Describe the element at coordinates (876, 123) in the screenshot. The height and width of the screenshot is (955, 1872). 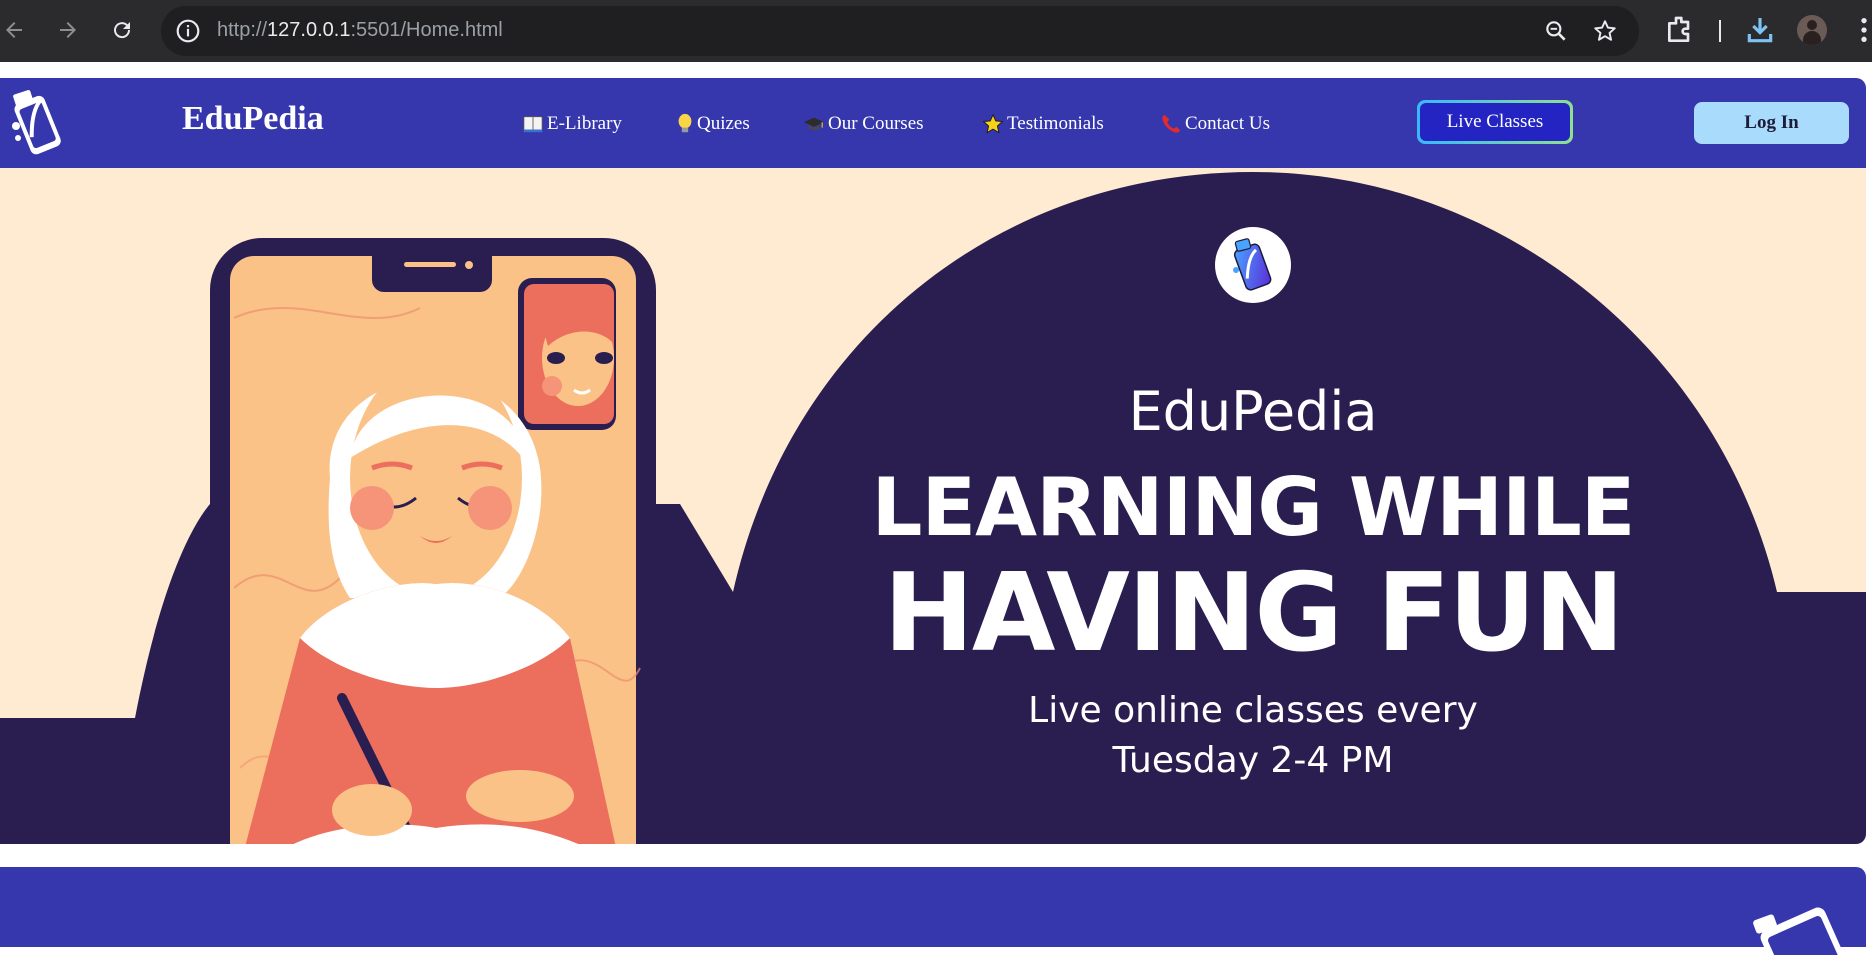
I see `nav-label: Our Courses` at that location.